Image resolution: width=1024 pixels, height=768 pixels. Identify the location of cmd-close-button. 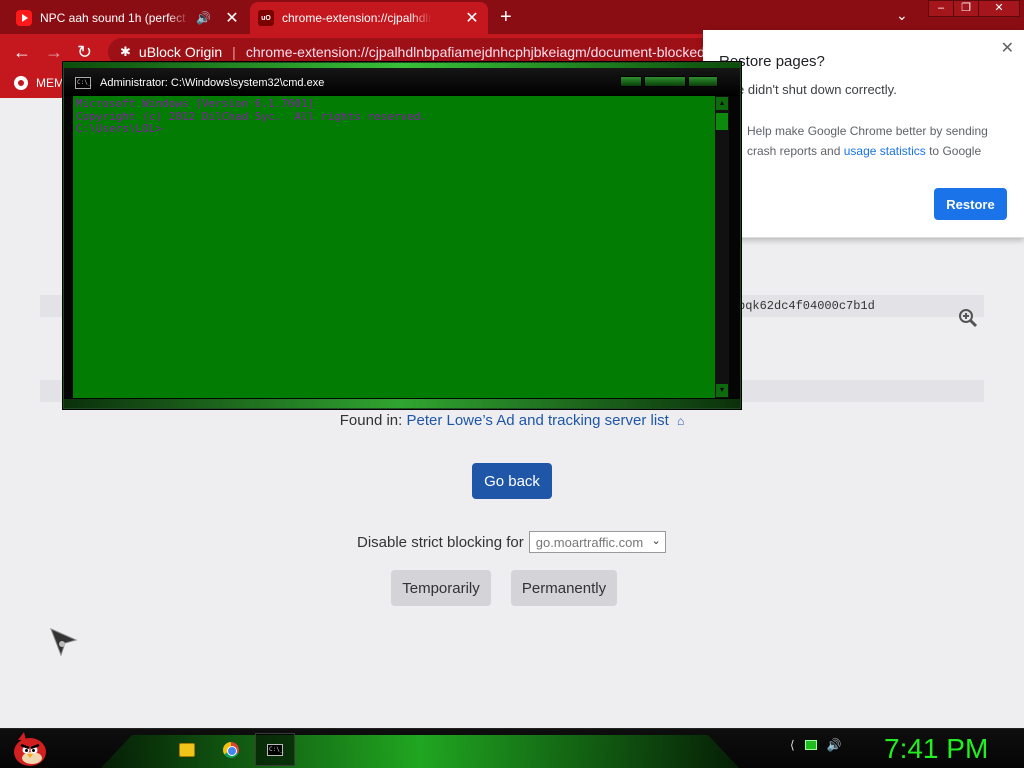
(703, 81).